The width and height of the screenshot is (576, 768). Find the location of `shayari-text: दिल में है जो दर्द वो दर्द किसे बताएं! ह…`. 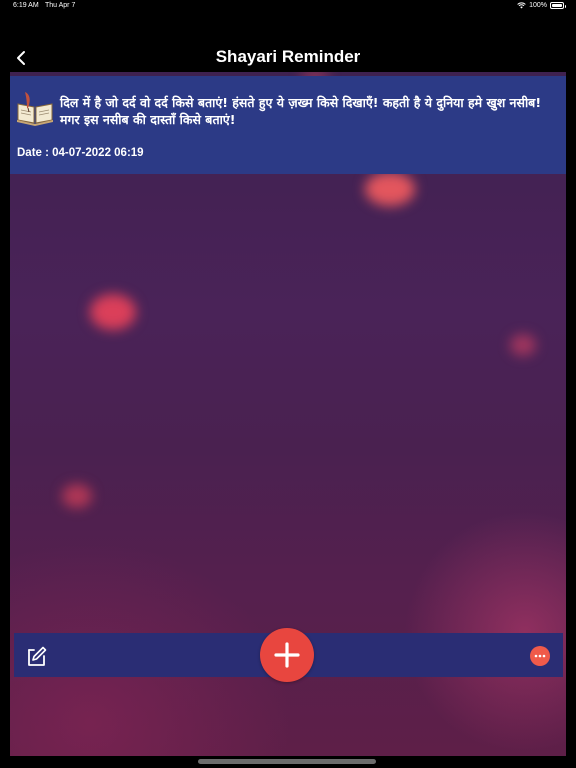

shayari-text: दिल में है जो दर्द वो दर्द किसे बताएं! ह… is located at coordinates (301, 111).